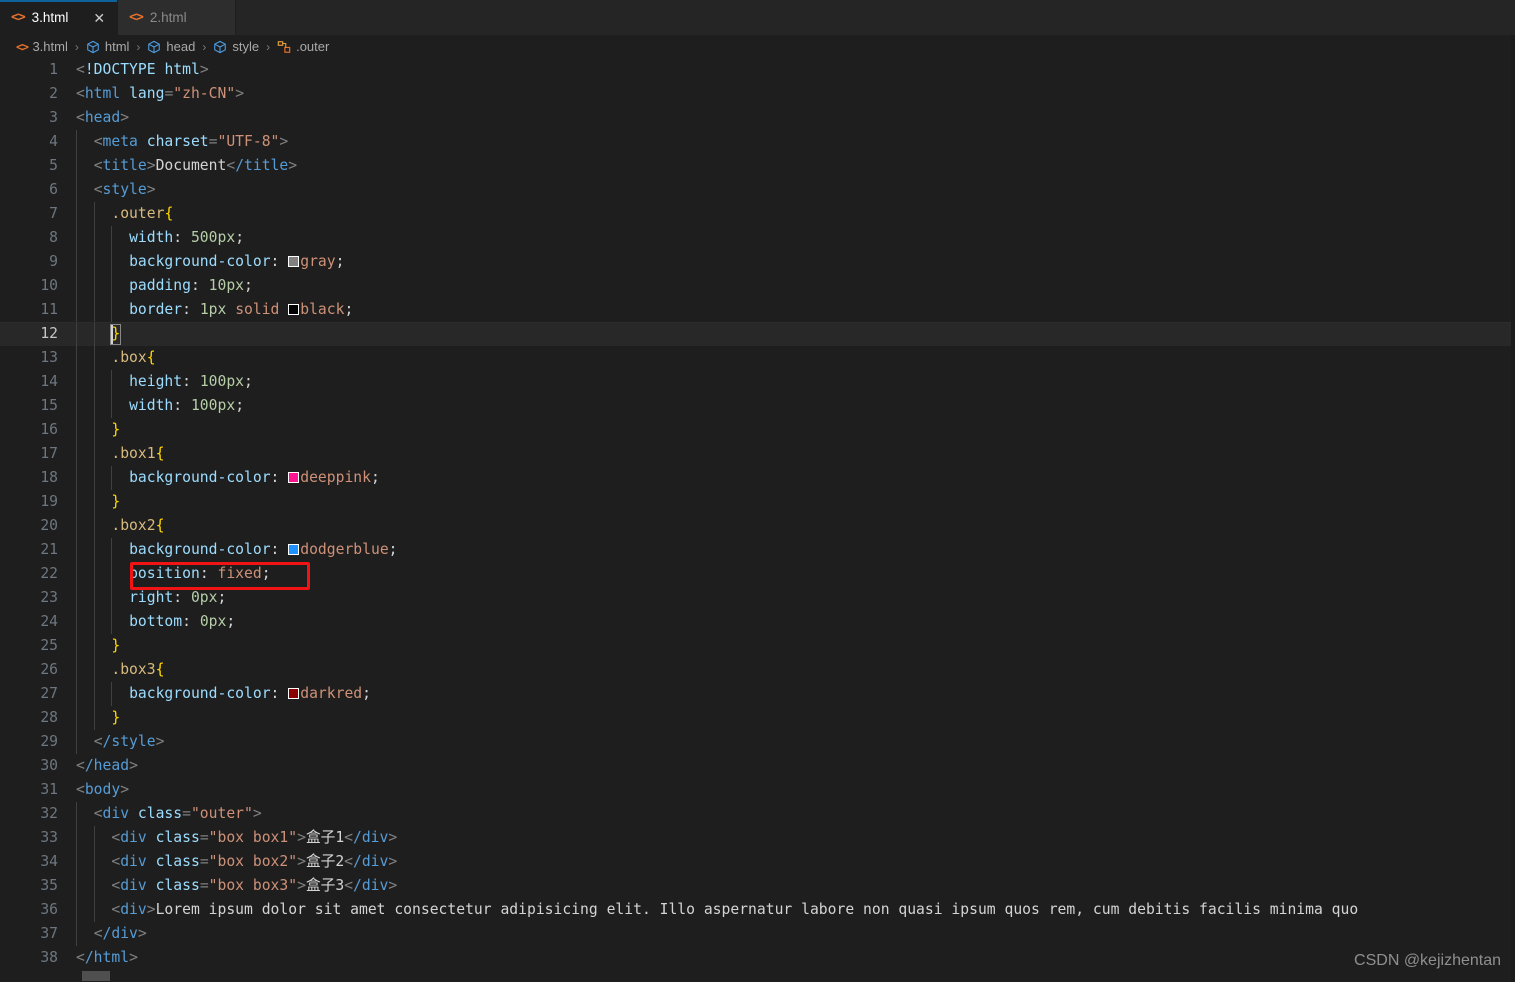  Describe the element at coordinates (294, 477) in the screenshot. I see `color-swatch-deeppink` at that location.